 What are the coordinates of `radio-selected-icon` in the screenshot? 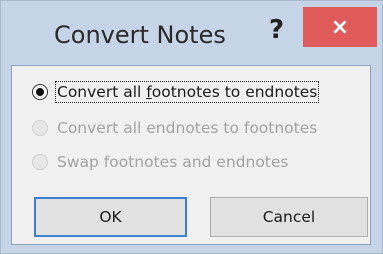 It's located at (40, 92).